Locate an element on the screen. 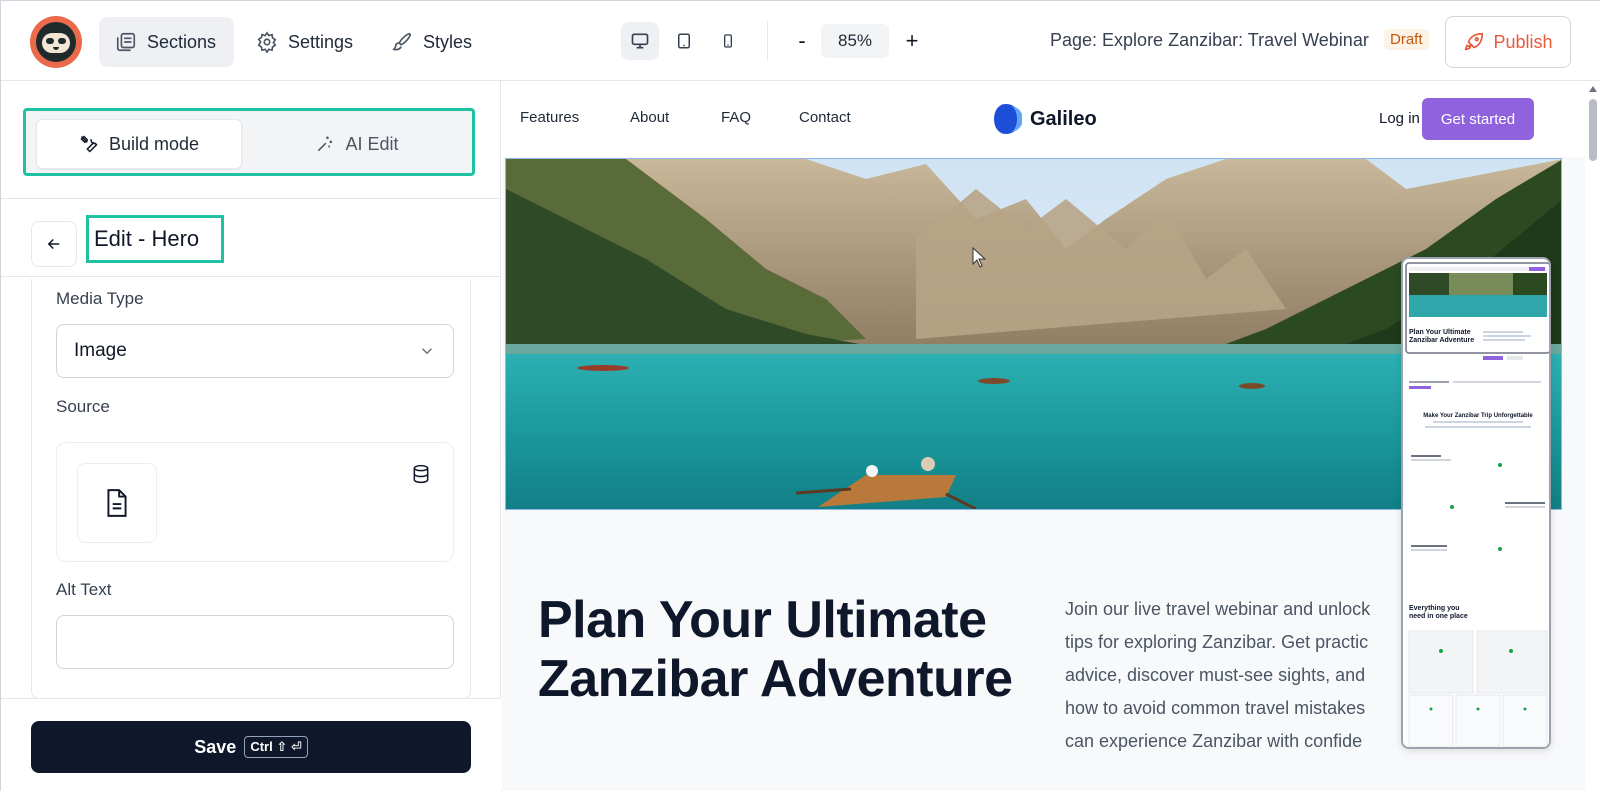 This screenshot has height=791, width=1600. file-icon is located at coordinates (117, 503).